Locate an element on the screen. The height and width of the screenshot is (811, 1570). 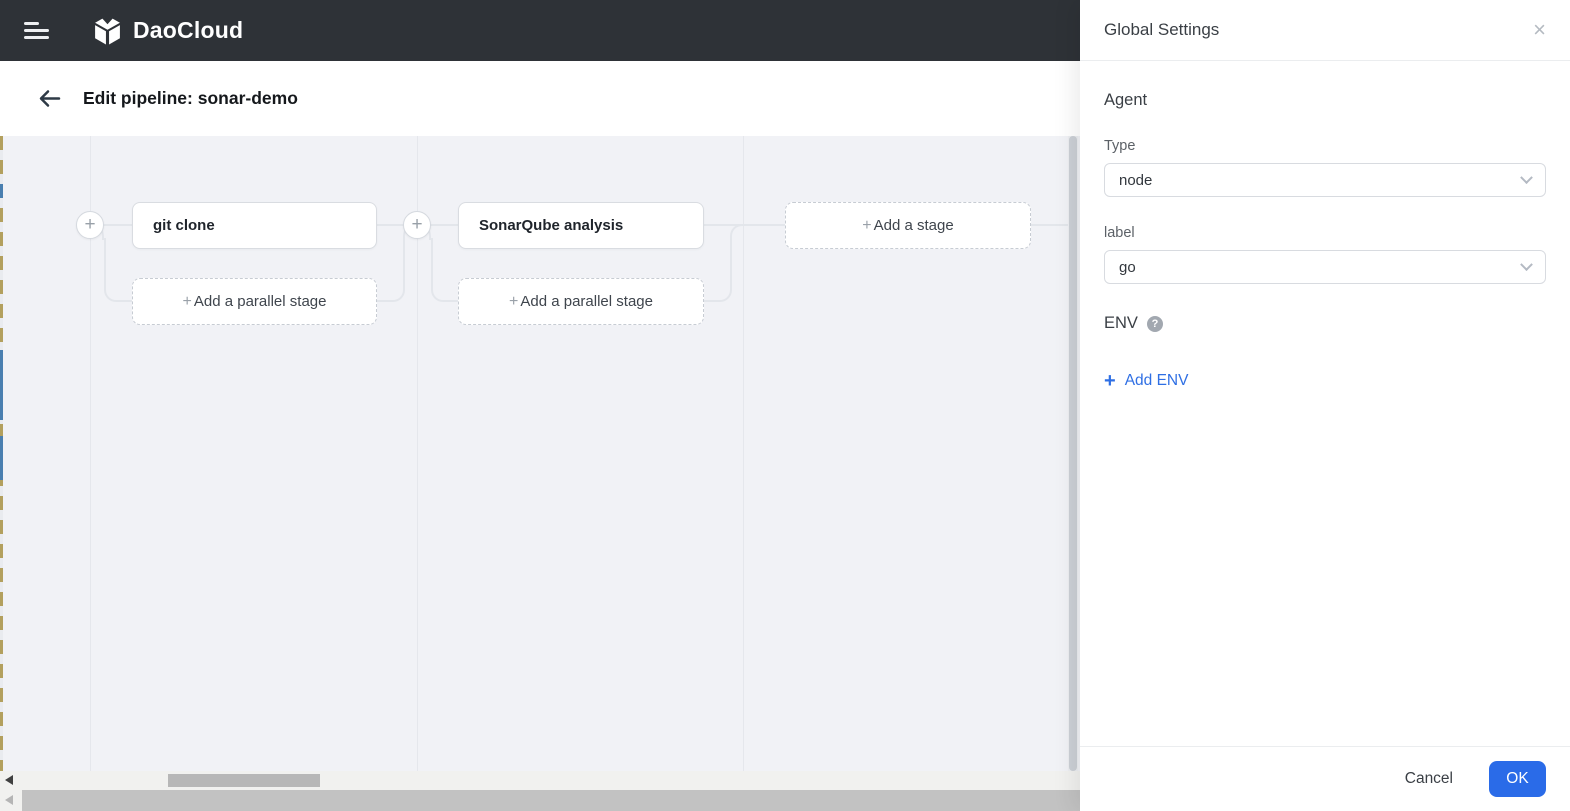
close-icon: × is located at coordinates (1539, 30).